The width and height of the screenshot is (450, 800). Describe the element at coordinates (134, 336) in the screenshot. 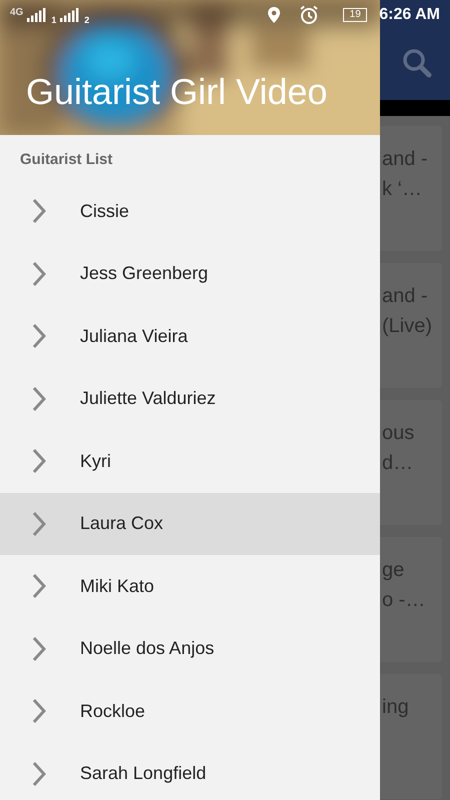

I see `item-label: Juliana Vieira` at that location.